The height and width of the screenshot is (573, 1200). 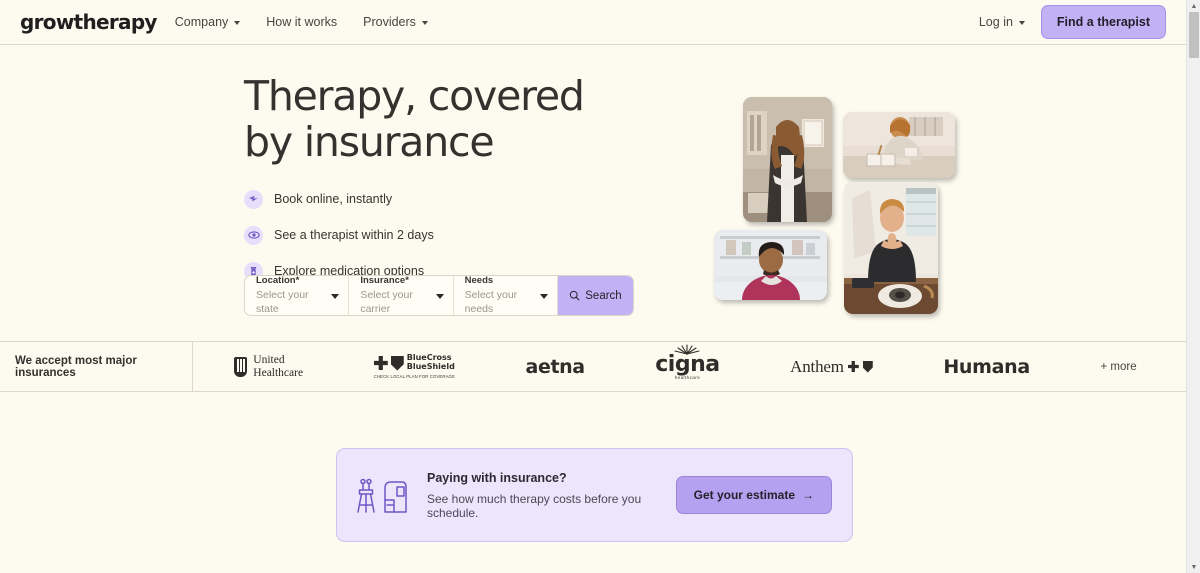 I want to click on anthem-shield-icon, so click(x=867, y=366).